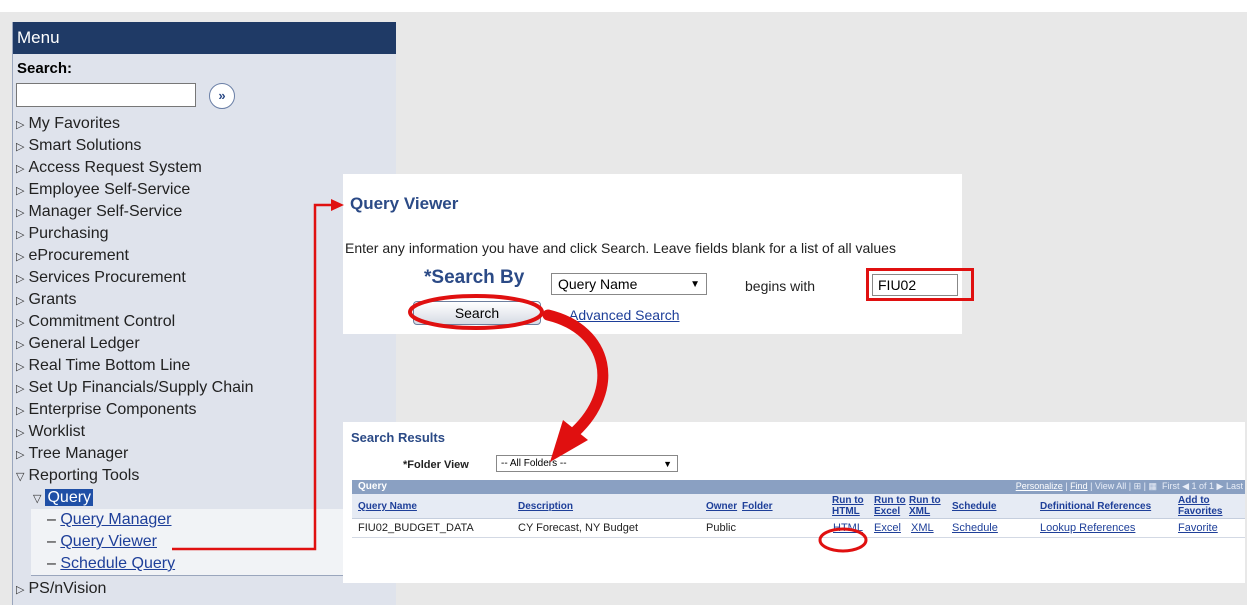 The width and height of the screenshot is (1247, 605). Describe the element at coordinates (843, 540) in the screenshot. I see `html-link-highlight` at that location.